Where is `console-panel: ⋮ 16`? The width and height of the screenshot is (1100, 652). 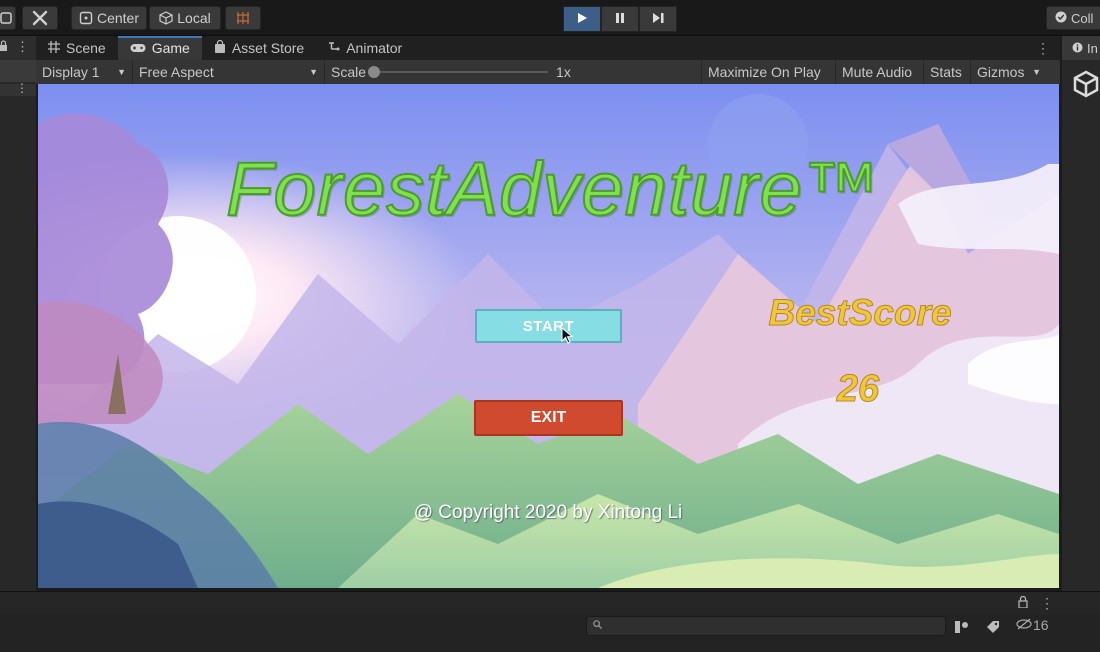
console-panel: ⋮ 16 is located at coordinates (550, 621).